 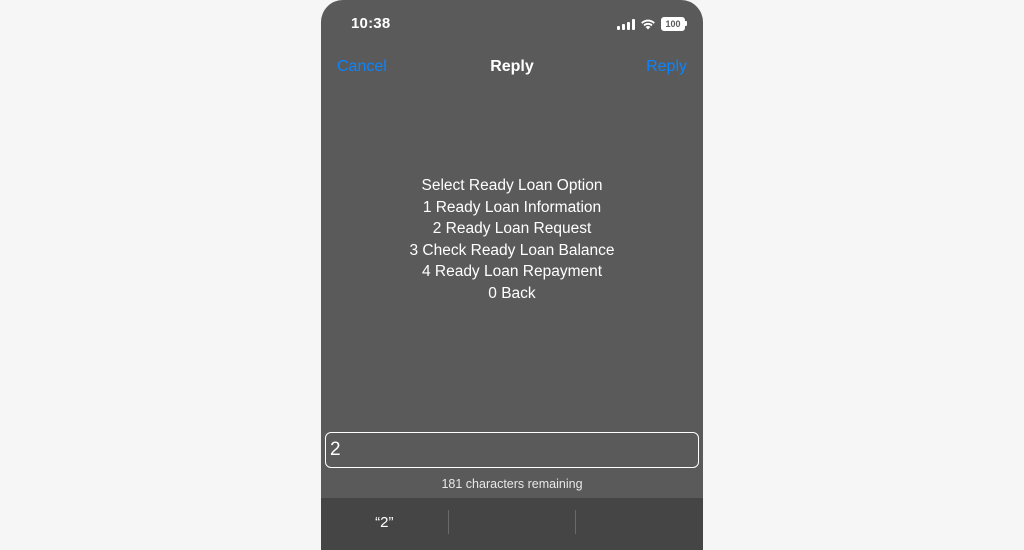 What do you see at coordinates (626, 24) in the screenshot?
I see `signal-icon` at bounding box center [626, 24].